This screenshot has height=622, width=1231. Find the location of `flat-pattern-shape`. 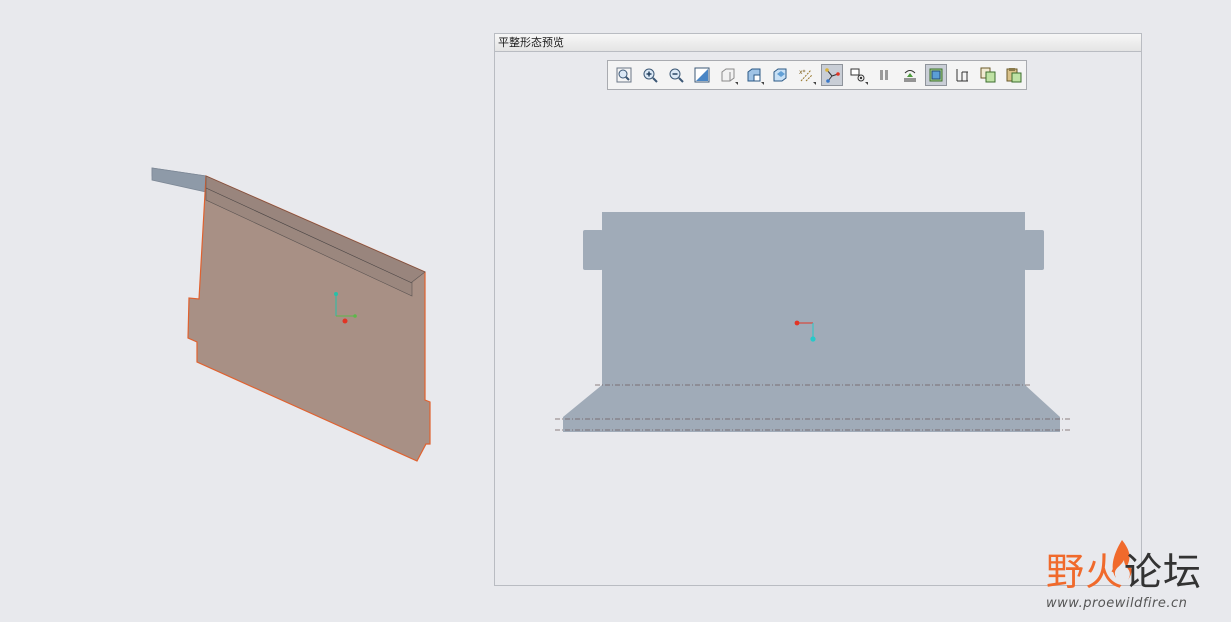

flat-pattern-shape is located at coordinates (811, 322).